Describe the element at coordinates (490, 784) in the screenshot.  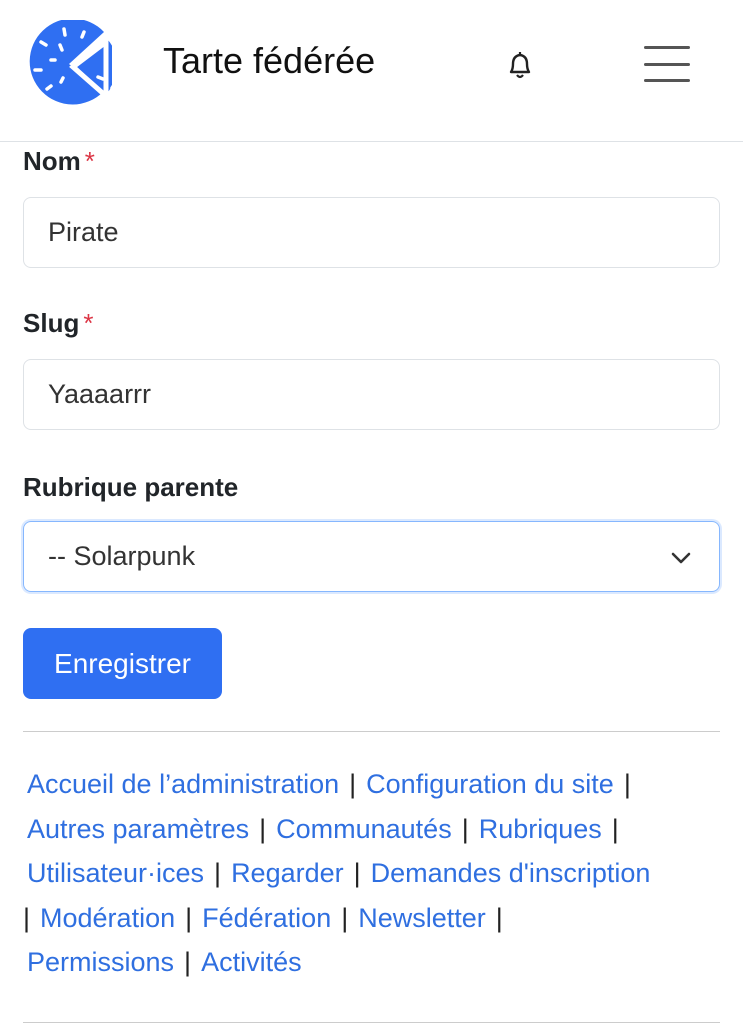
I see `footer-link: Configuration du site` at that location.